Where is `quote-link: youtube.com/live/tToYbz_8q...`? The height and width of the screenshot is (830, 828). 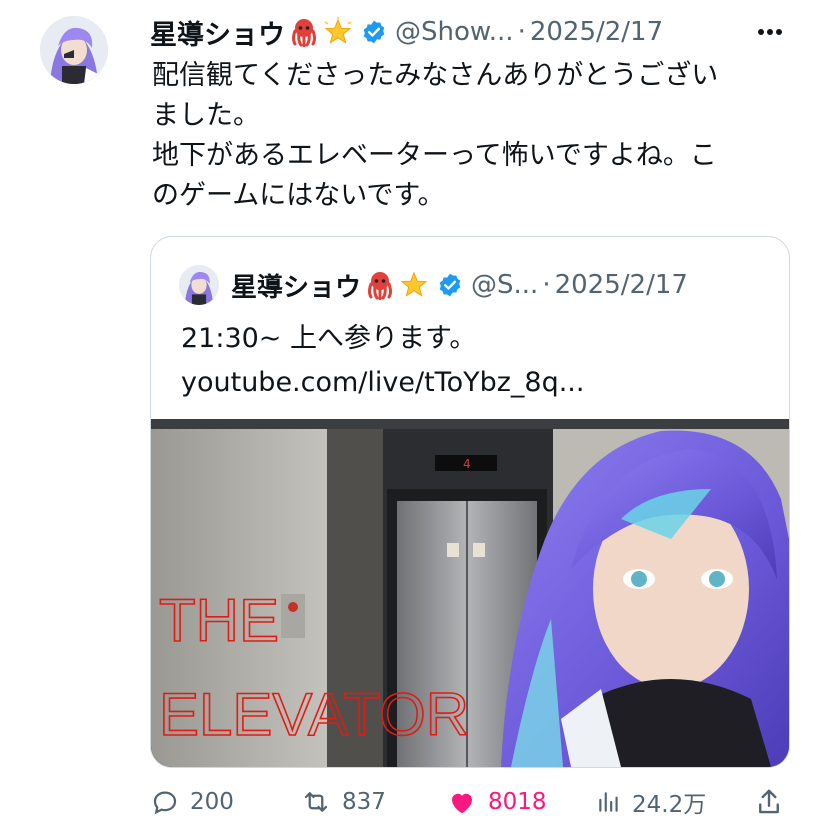 quote-link: youtube.com/live/tToYbz_8q... is located at coordinates (382, 383).